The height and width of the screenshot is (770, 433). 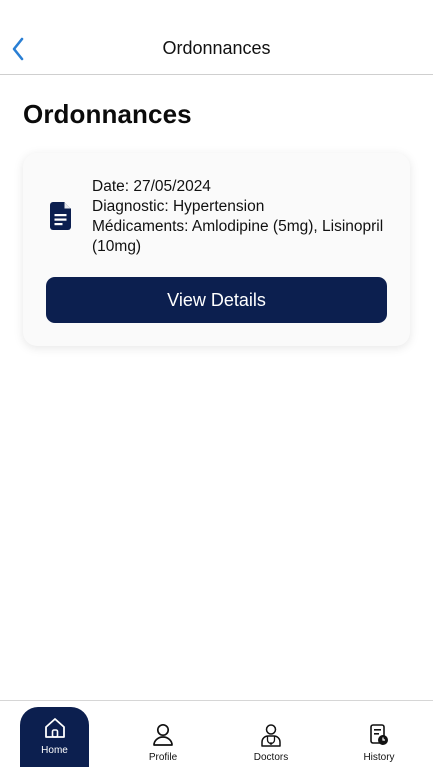 I want to click on person-icon, so click(x=163, y=734).